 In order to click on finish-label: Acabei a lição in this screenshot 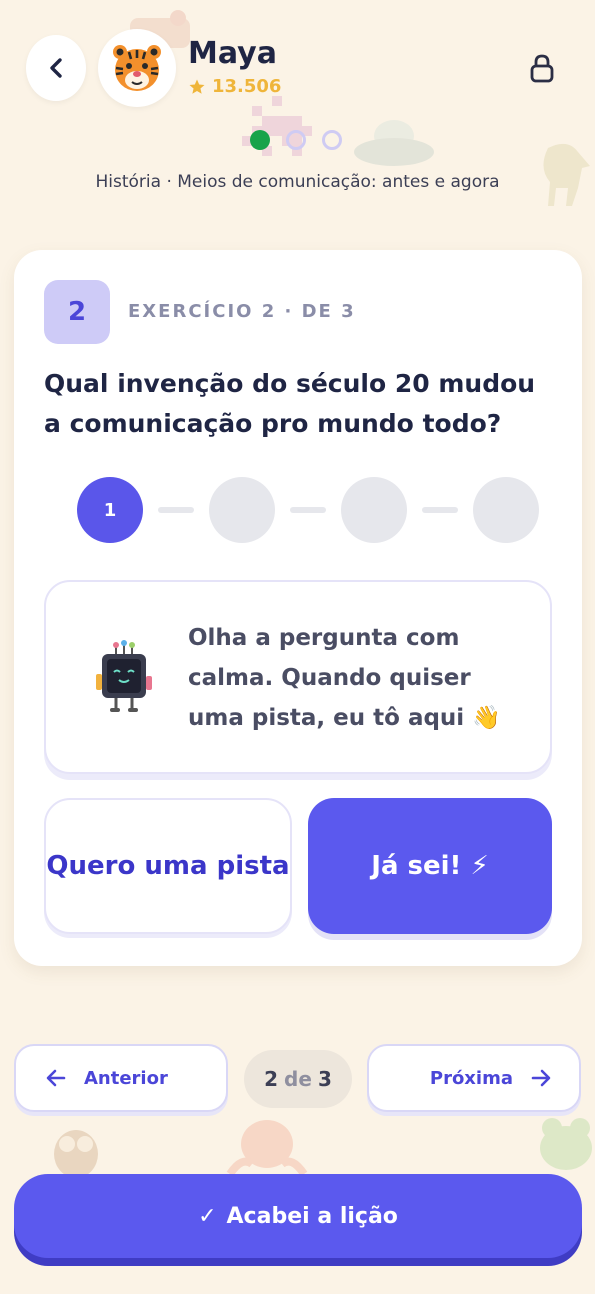, I will do `click(312, 1216)`.